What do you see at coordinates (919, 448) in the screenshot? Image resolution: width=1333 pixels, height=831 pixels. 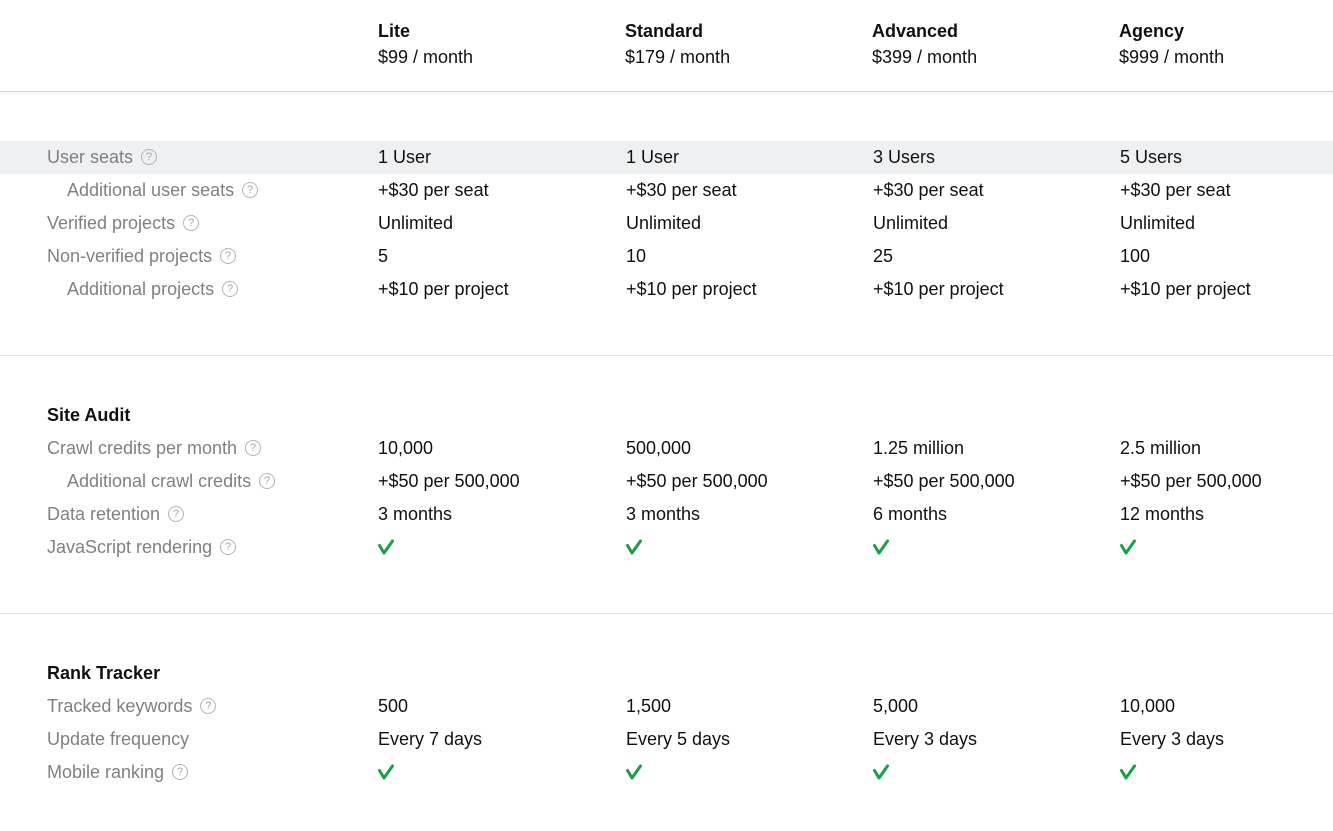 I see `cell-advanced: 1.25 million` at bounding box center [919, 448].